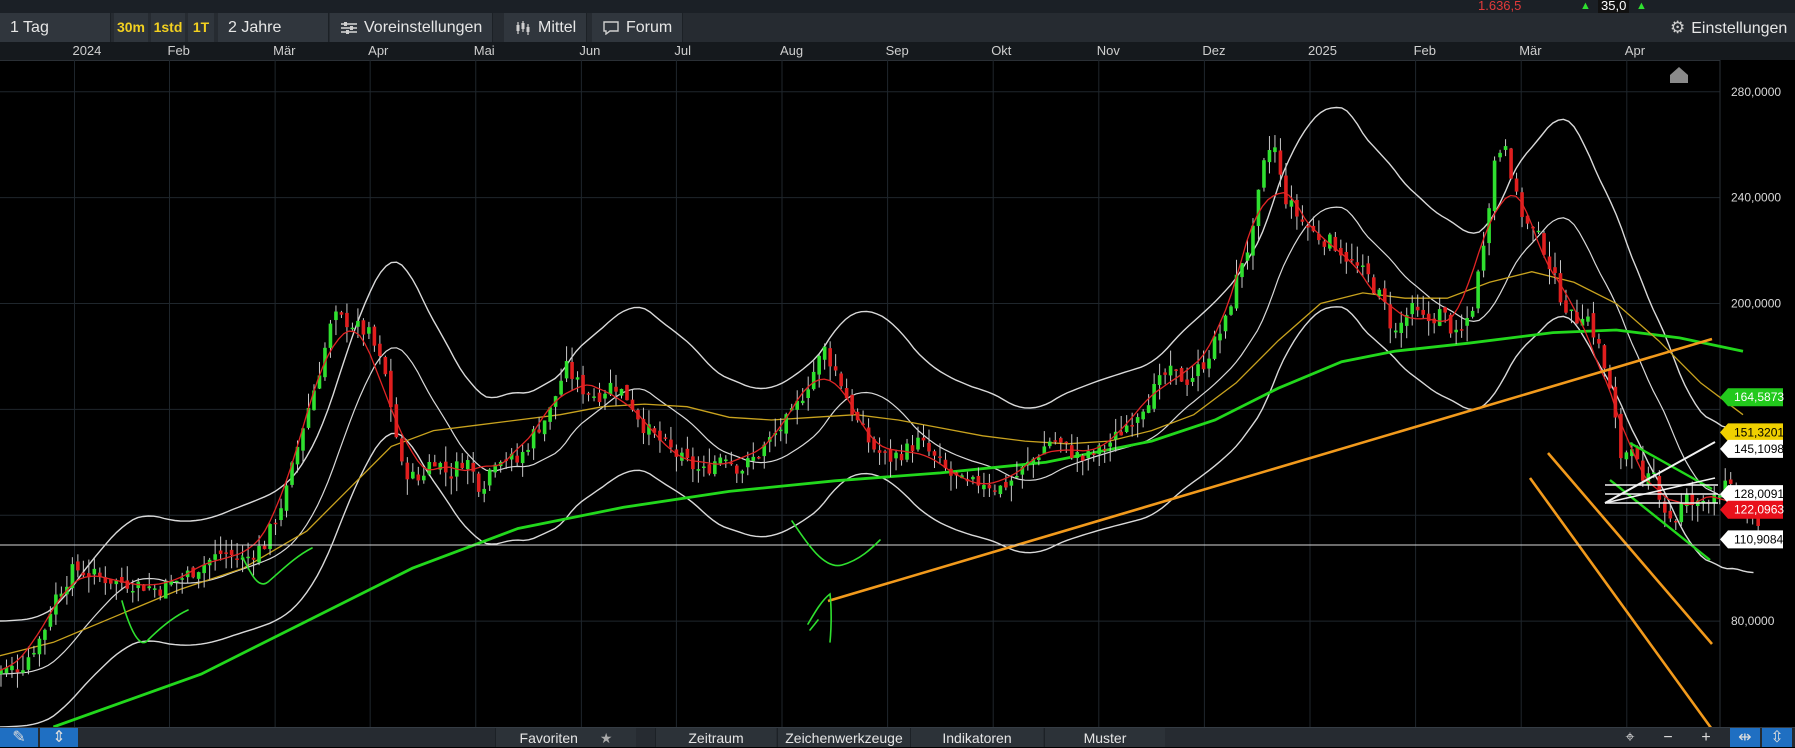 Image resolution: width=1795 pixels, height=748 pixels. I want to click on range-select: 1 Tag, so click(55, 27).